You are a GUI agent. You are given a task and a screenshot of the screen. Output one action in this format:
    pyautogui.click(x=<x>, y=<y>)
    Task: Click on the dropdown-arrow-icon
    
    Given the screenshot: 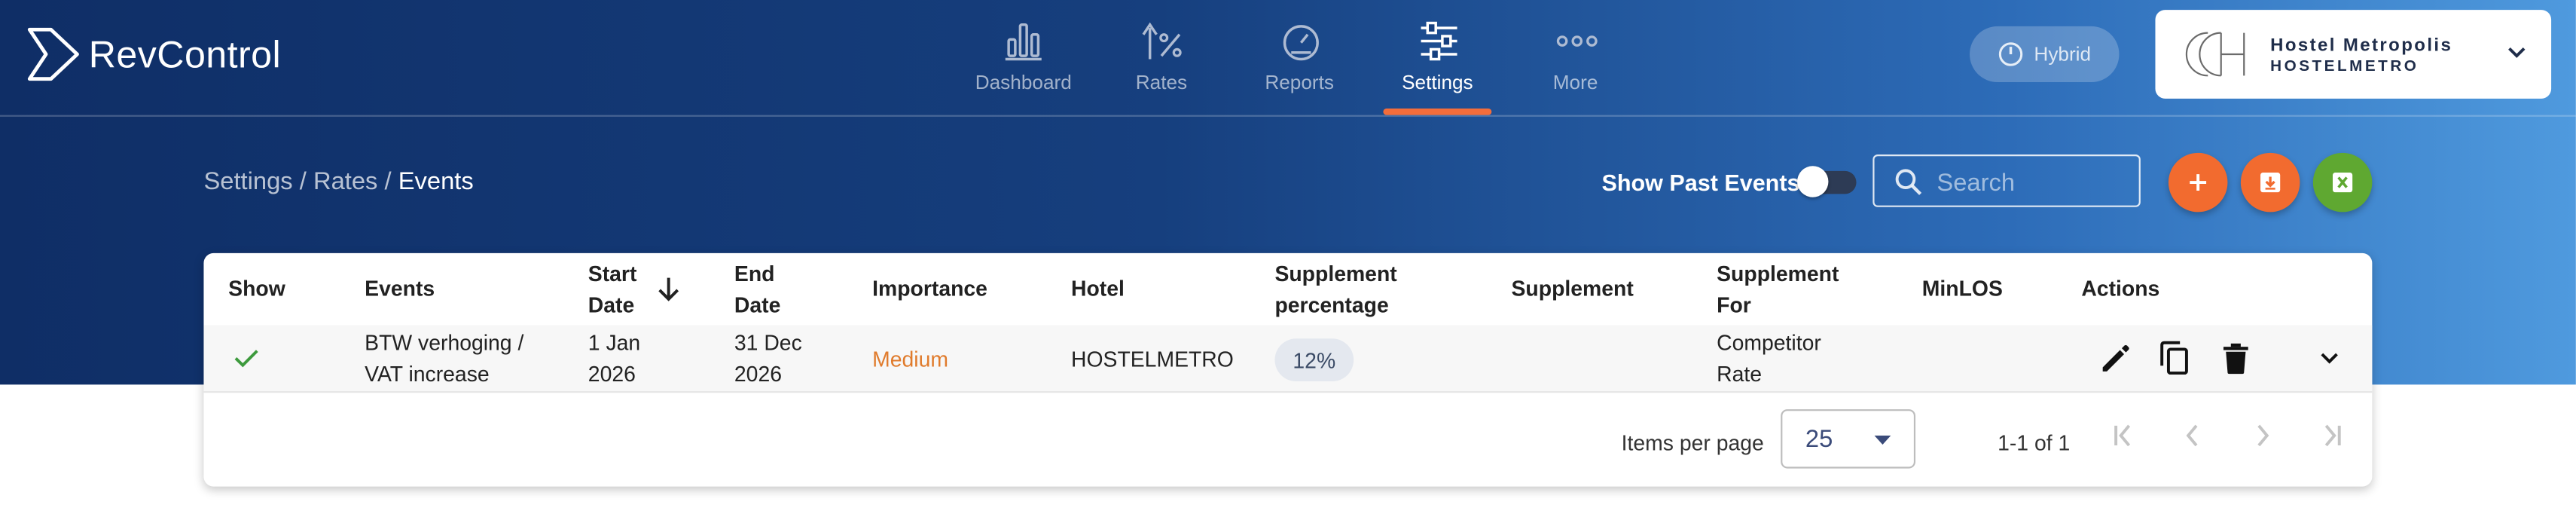 What is the action you would take?
    pyautogui.click(x=1883, y=440)
    